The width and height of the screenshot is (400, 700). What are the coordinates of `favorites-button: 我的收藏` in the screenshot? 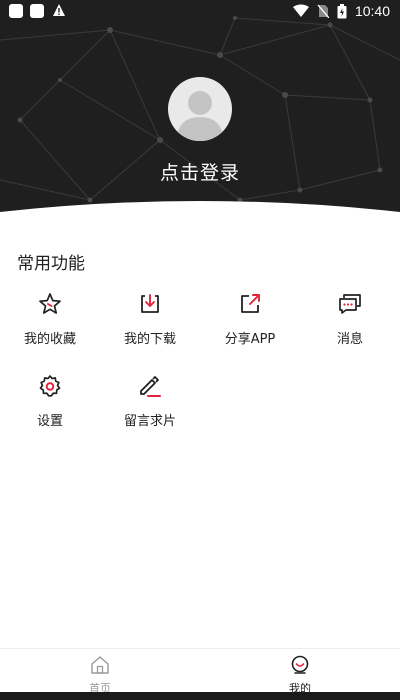 It's located at (50, 332).